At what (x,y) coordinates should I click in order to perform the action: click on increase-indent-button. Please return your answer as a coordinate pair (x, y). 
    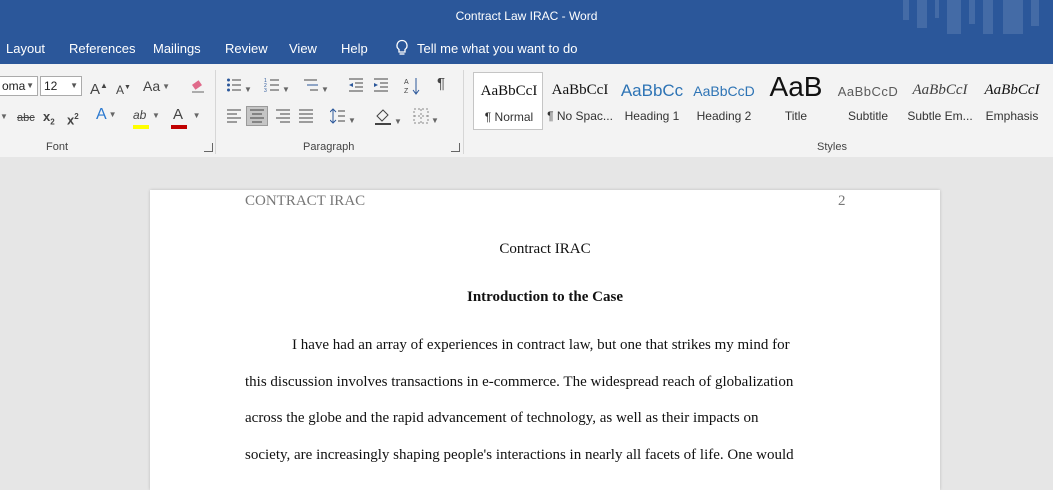
    Looking at the image, I should click on (381, 87).